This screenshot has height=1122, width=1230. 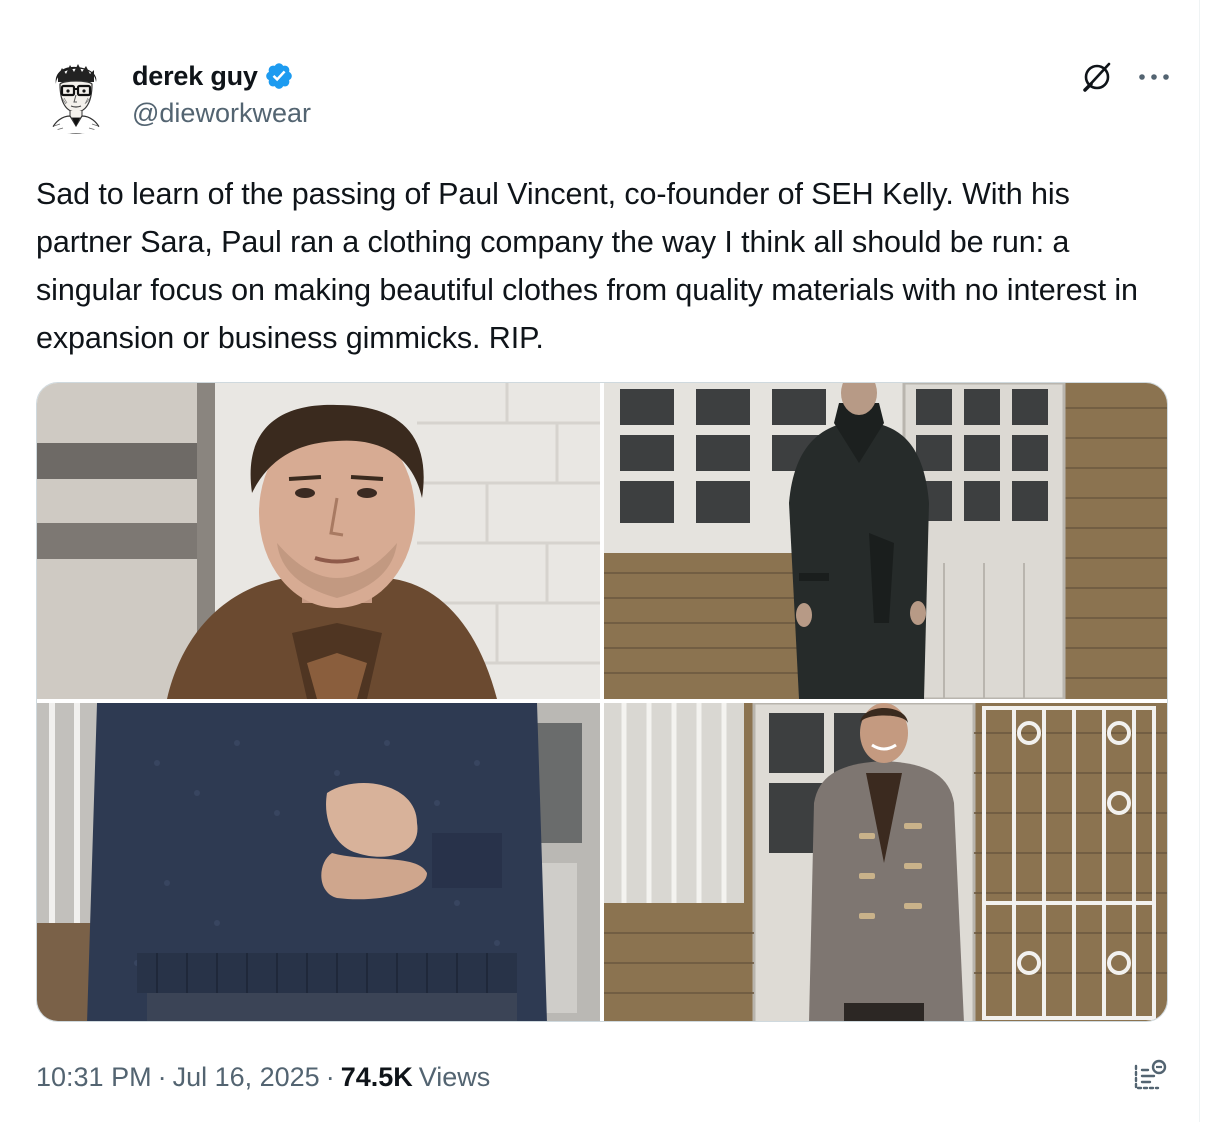 I want to click on grok-icon, so click(x=1097, y=77).